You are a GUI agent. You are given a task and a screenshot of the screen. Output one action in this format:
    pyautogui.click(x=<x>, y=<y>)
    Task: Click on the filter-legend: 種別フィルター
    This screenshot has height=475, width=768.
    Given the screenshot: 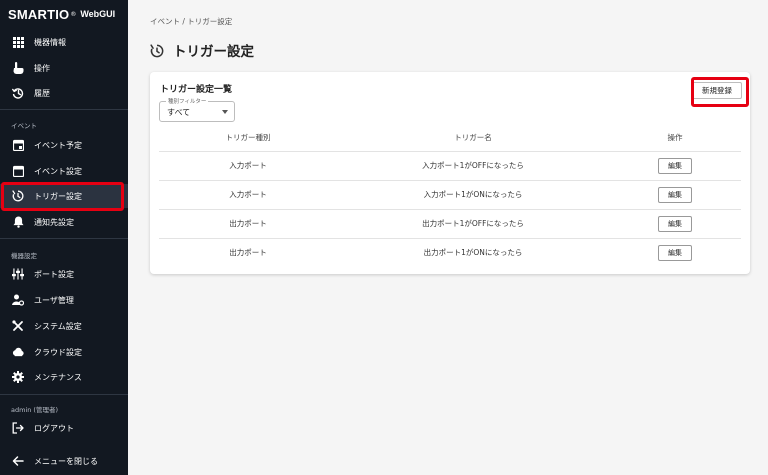 What is the action you would take?
    pyautogui.click(x=187, y=101)
    